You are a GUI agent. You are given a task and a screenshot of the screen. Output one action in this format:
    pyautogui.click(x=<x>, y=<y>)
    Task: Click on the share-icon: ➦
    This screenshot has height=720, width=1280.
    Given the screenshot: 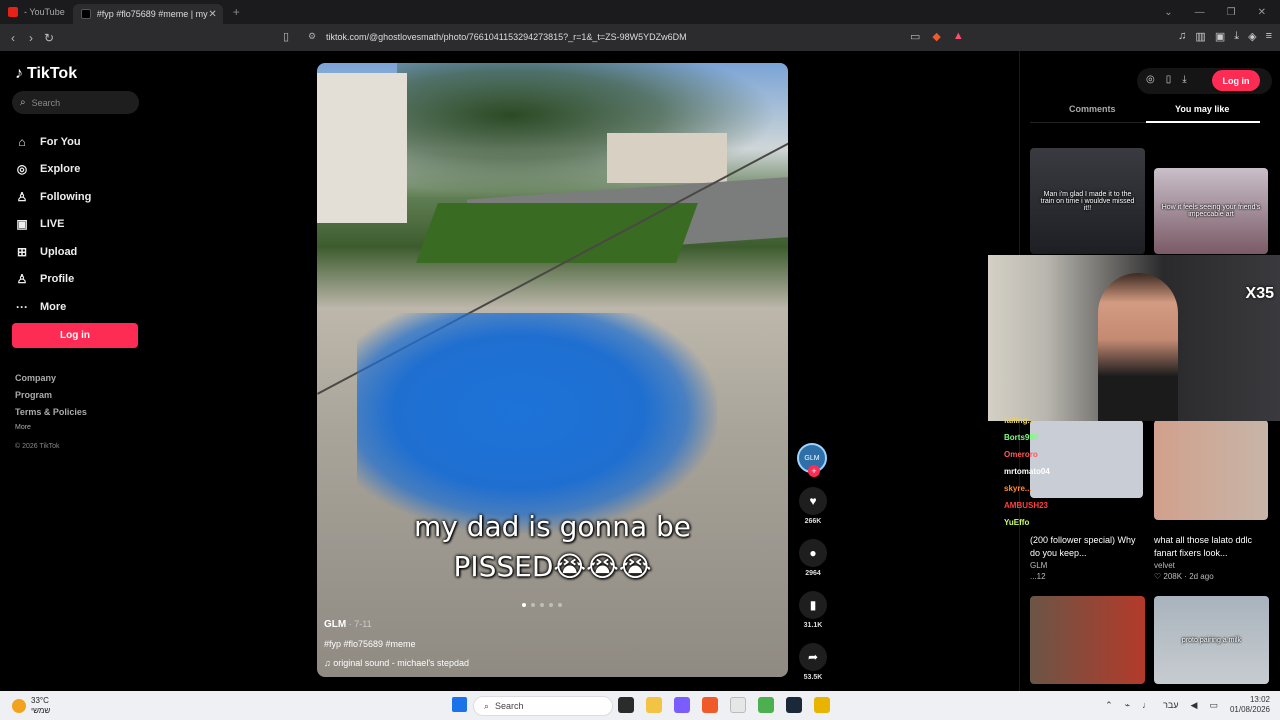 What is the action you would take?
    pyautogui.click(x=813, y=657)
    